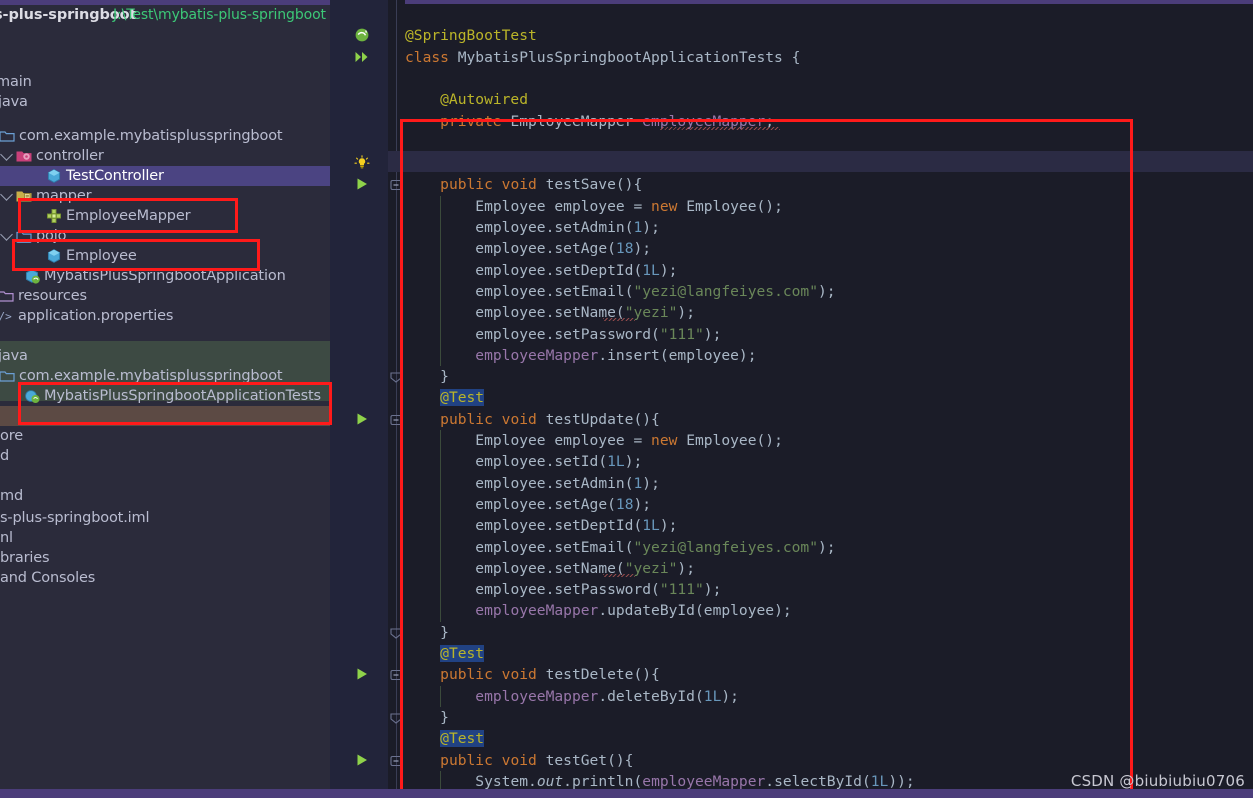  Describe the element at coordinates (165, 296) in the screenshot. I see `tree-item-resources: resources` at that location.